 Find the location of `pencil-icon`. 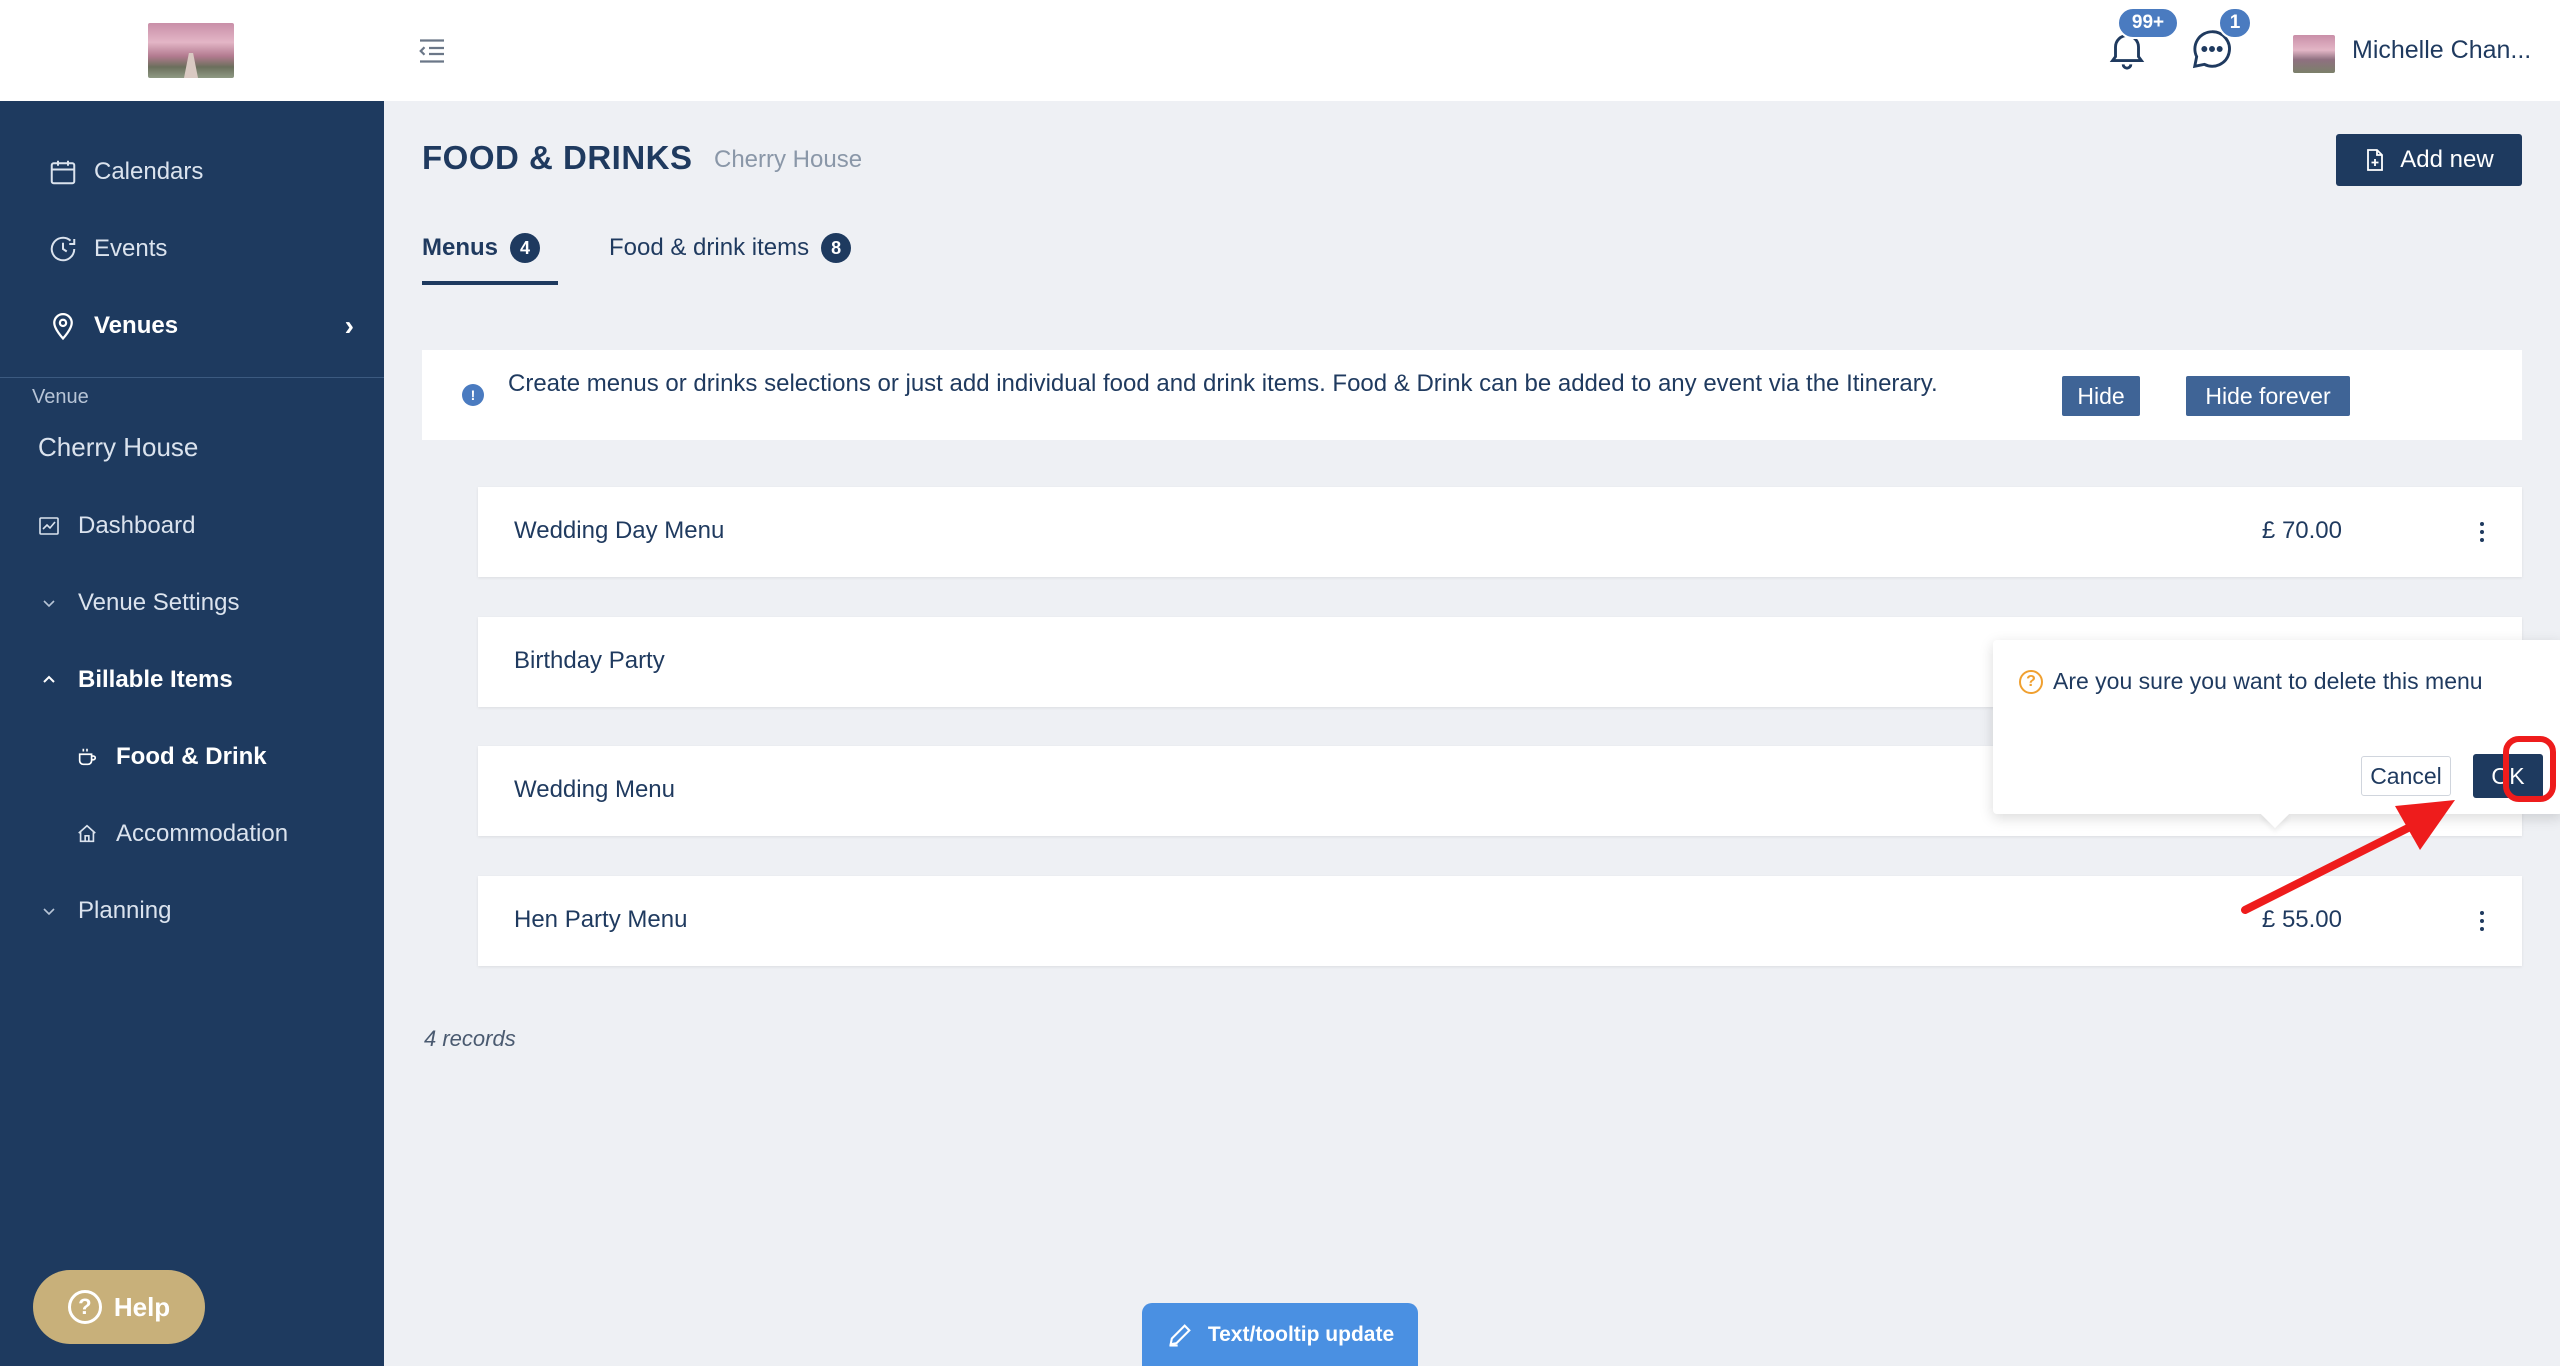

pencil-icon is located at coordinates (1180, 1335).